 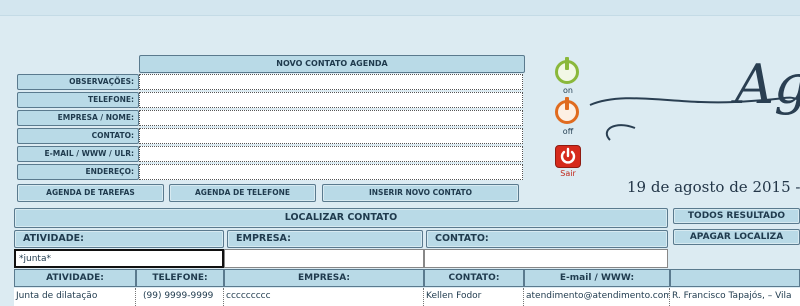 I want to click on row-endereco-cell: R. Francisco Tapajós, – Vila, so click(x=735, y=297).